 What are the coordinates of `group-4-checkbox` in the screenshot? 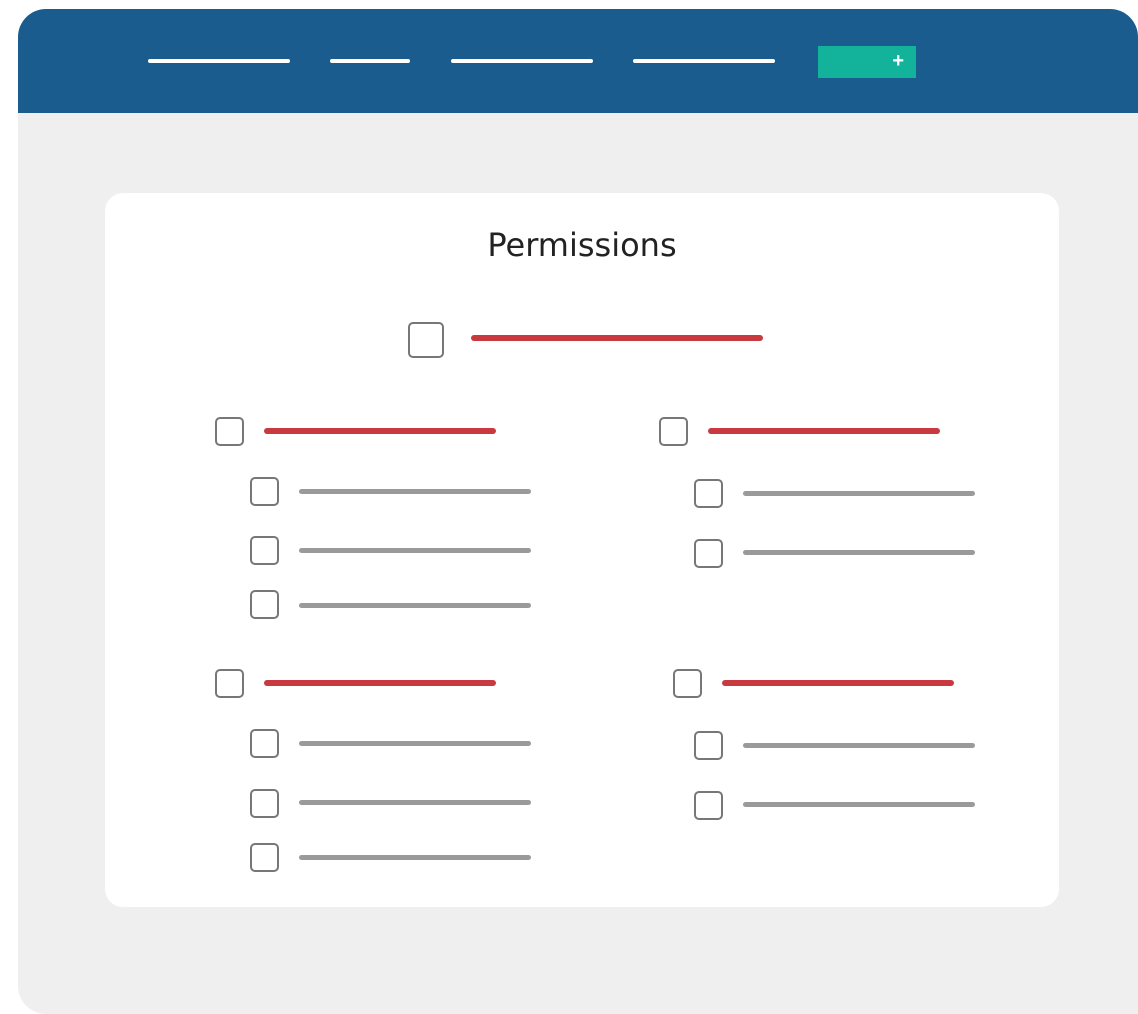 It's located at (687, 683).